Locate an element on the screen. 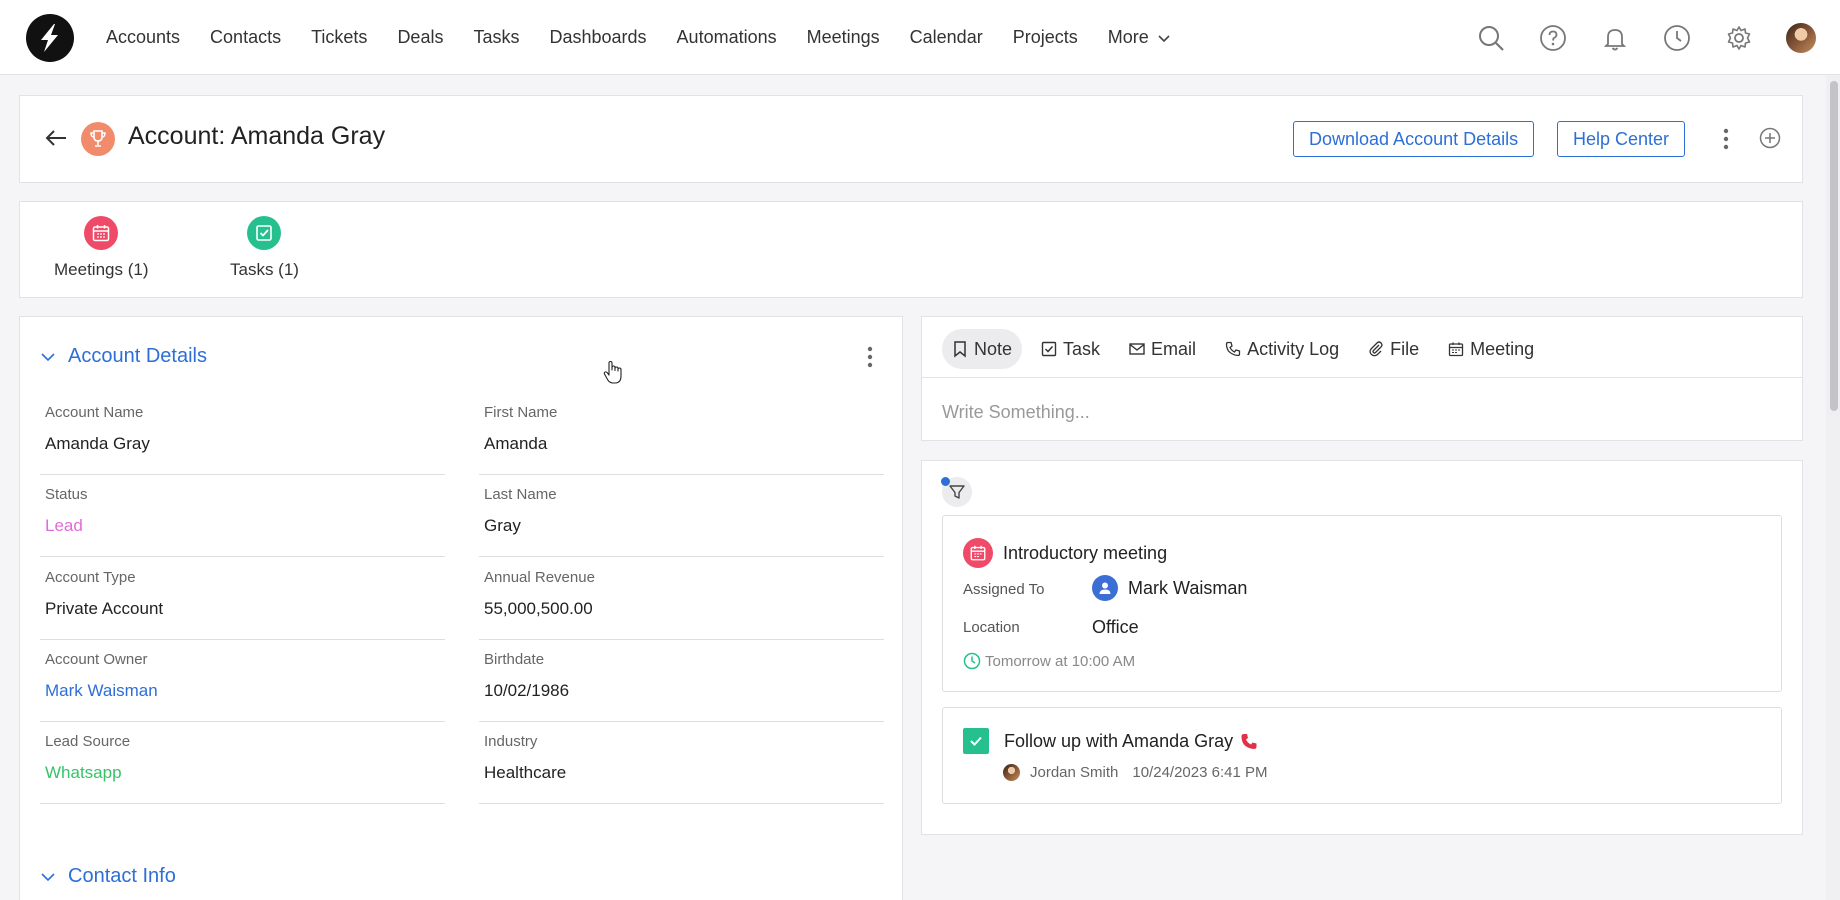  field-label: Birthdate is located at coordinates (514, 659).